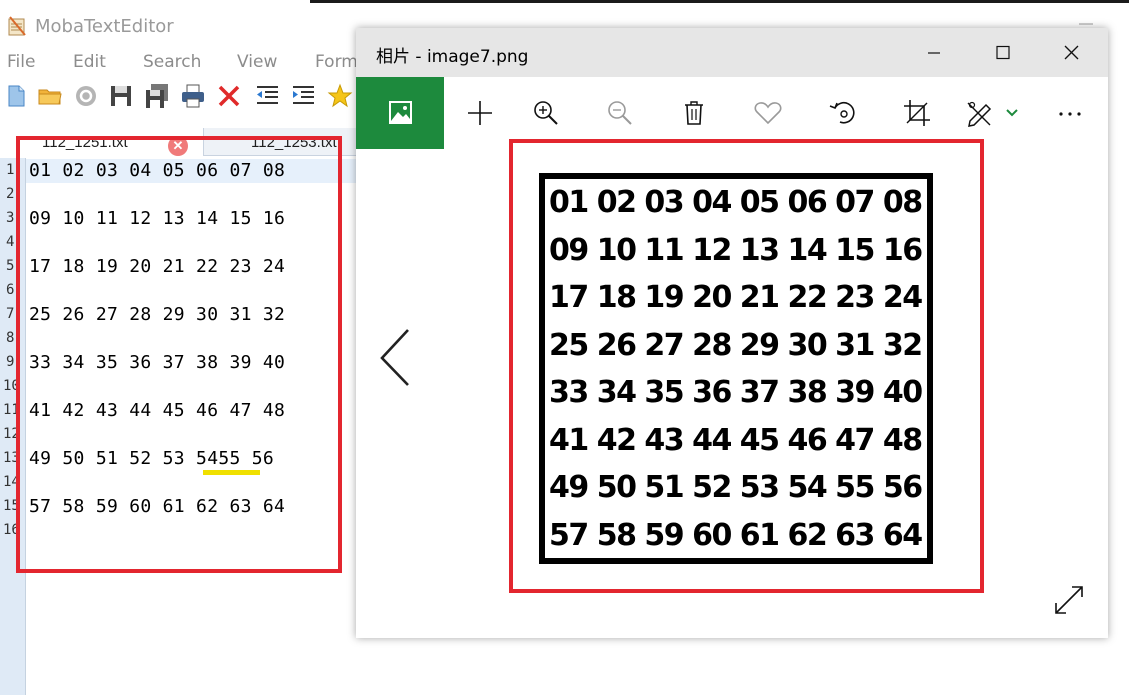 This screenshot has height=695, width=1129. Describe the element at coordinates (89, 62) in the screenshot. I see `menu-edit: Edit` at that location.